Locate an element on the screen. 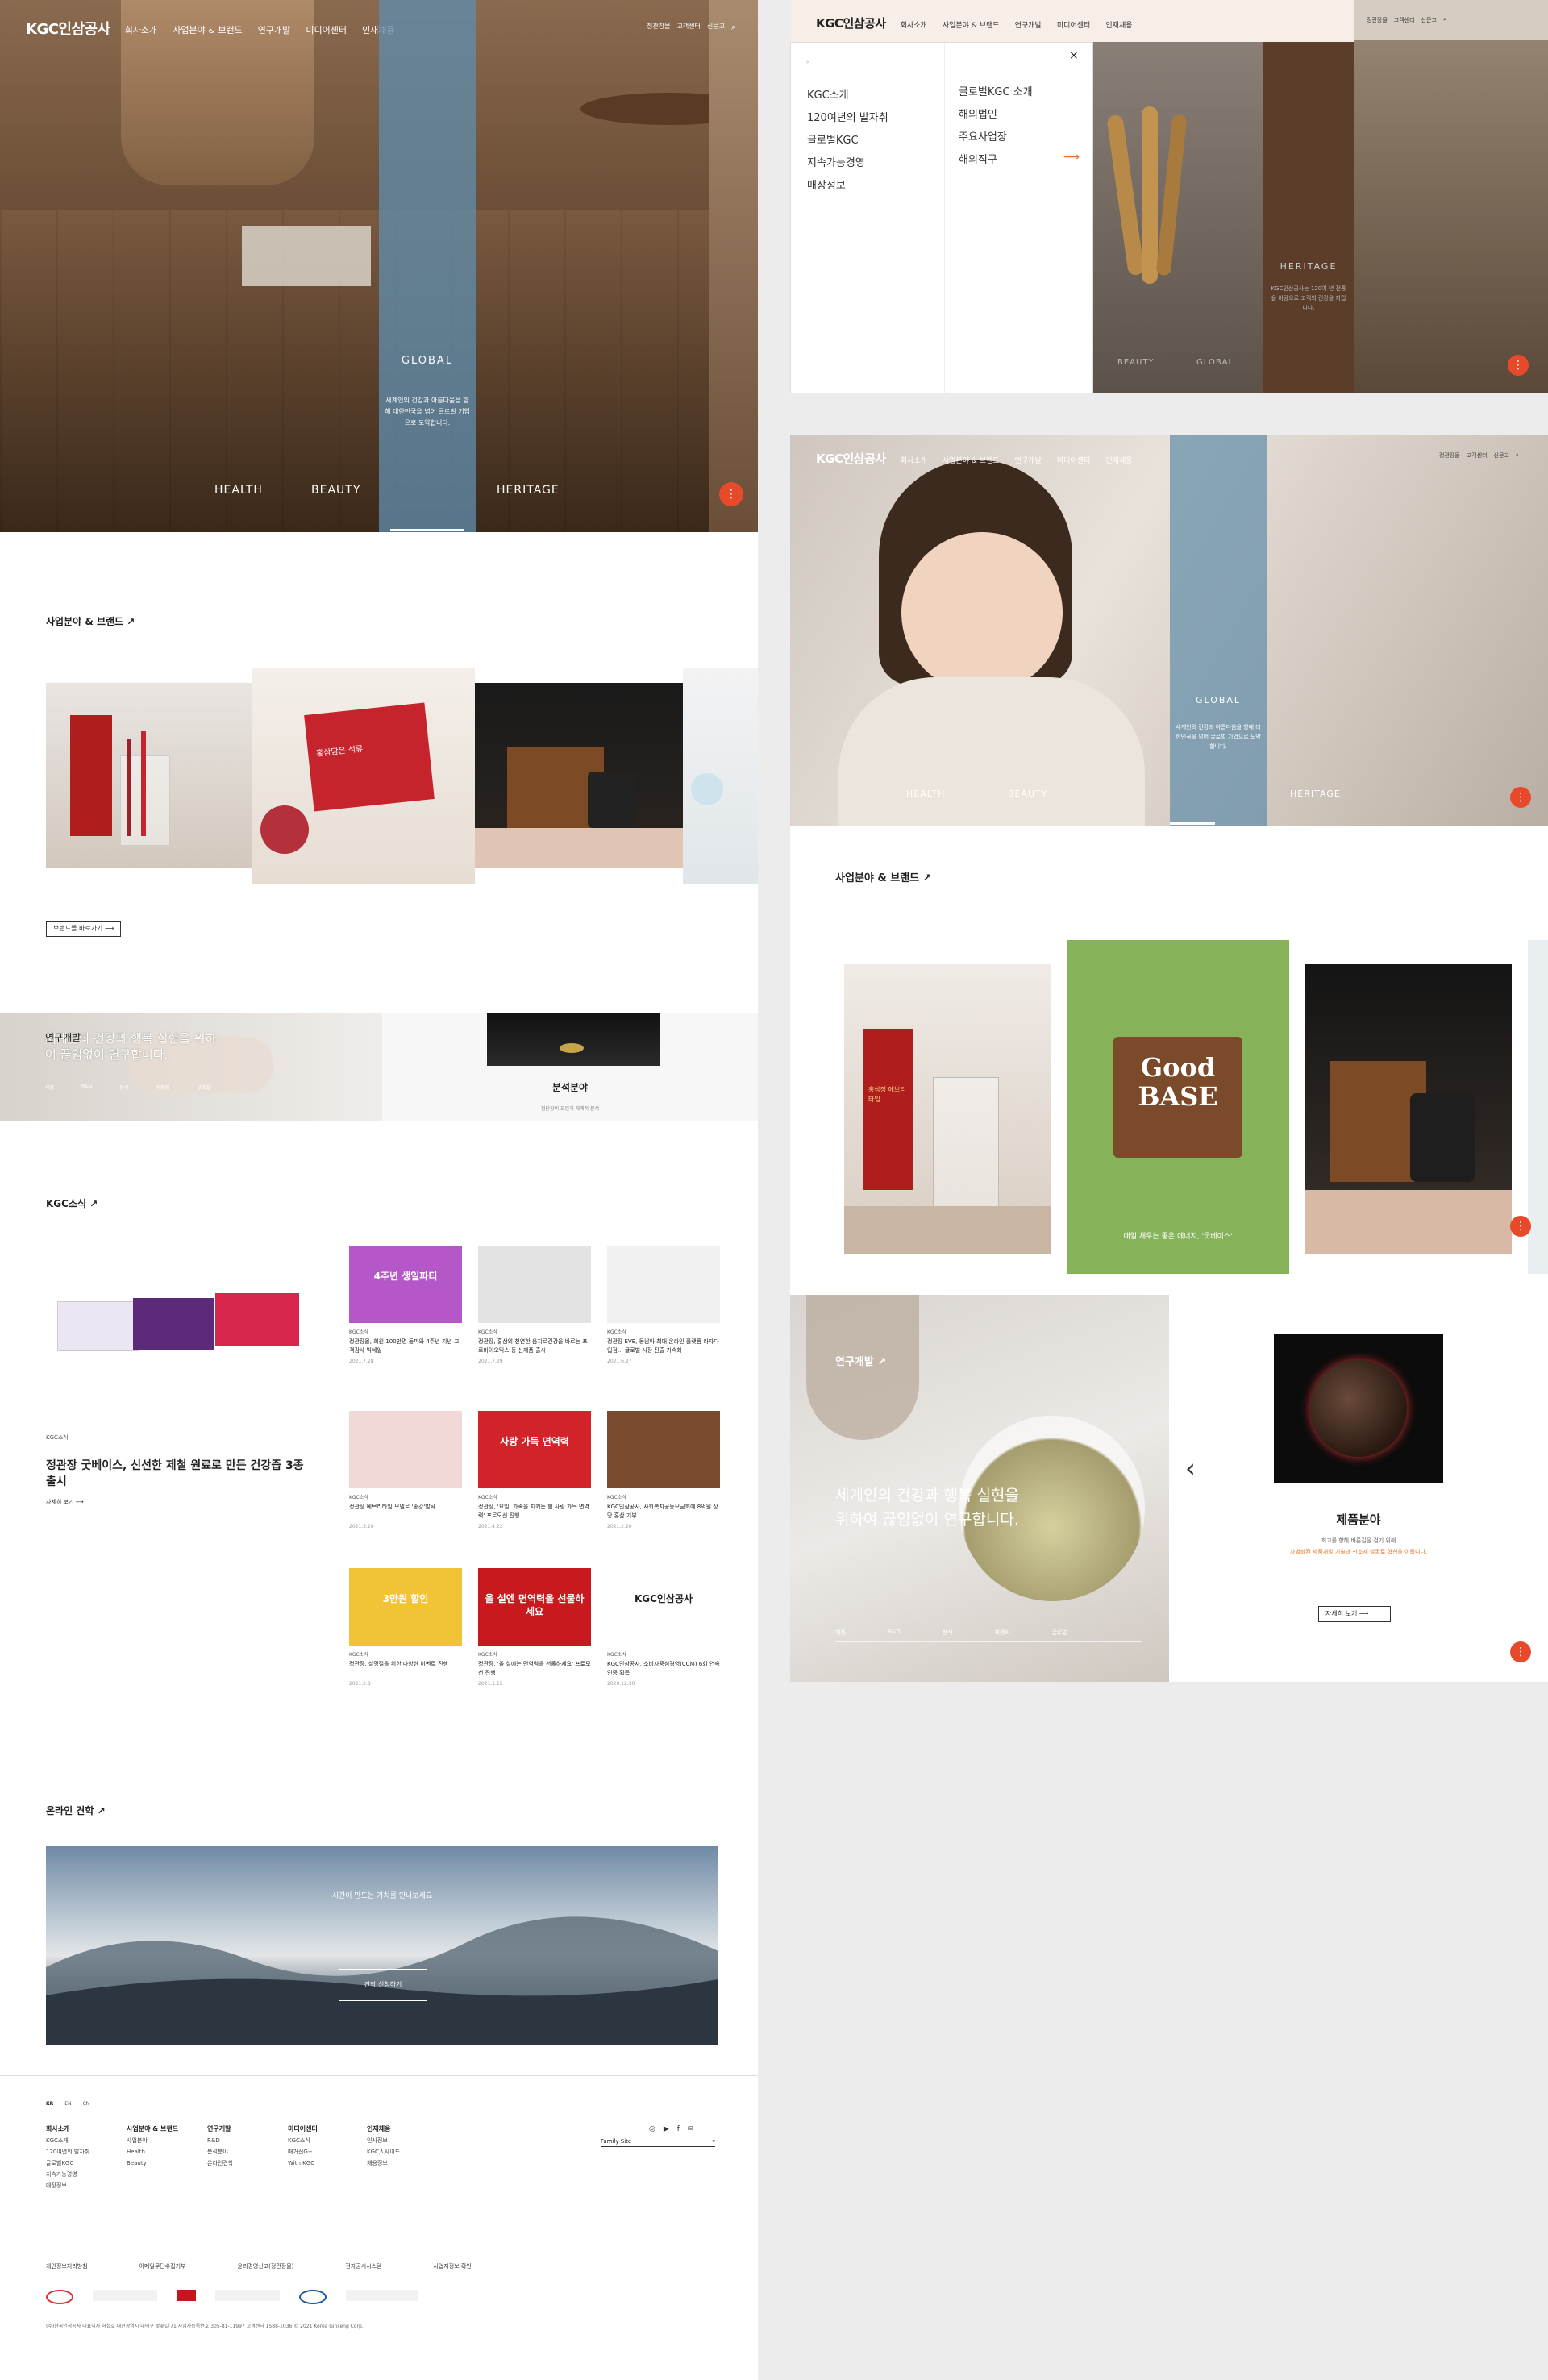  footer-link: 사업자정보 확인 is located at coordinates (452, 2266).